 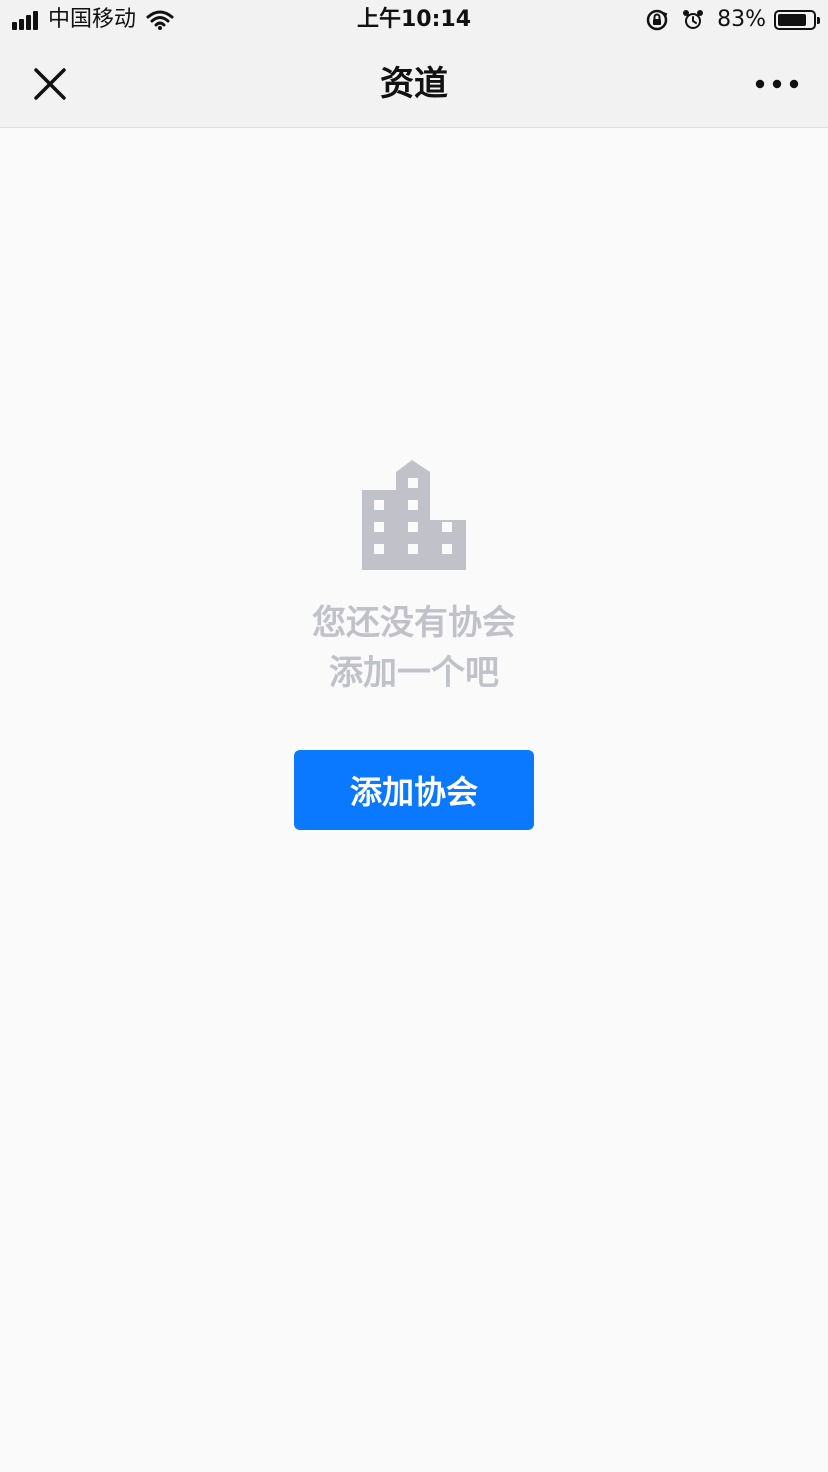 What do you see at coordinates (414, 648) in the screenshot?
I see `empty-message: 您还没有协会 添加一个吧` at bounding box center [414, 648].